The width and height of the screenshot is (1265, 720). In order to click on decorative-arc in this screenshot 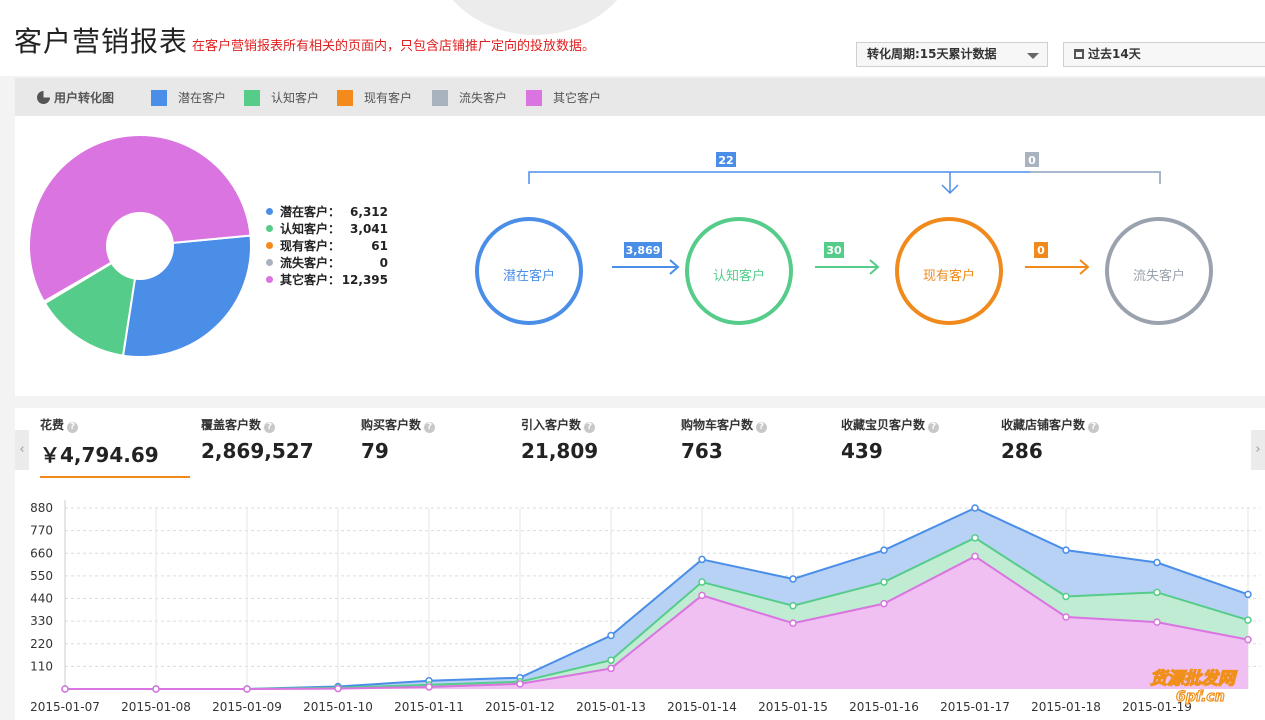, I will do `click(535, 17)`.